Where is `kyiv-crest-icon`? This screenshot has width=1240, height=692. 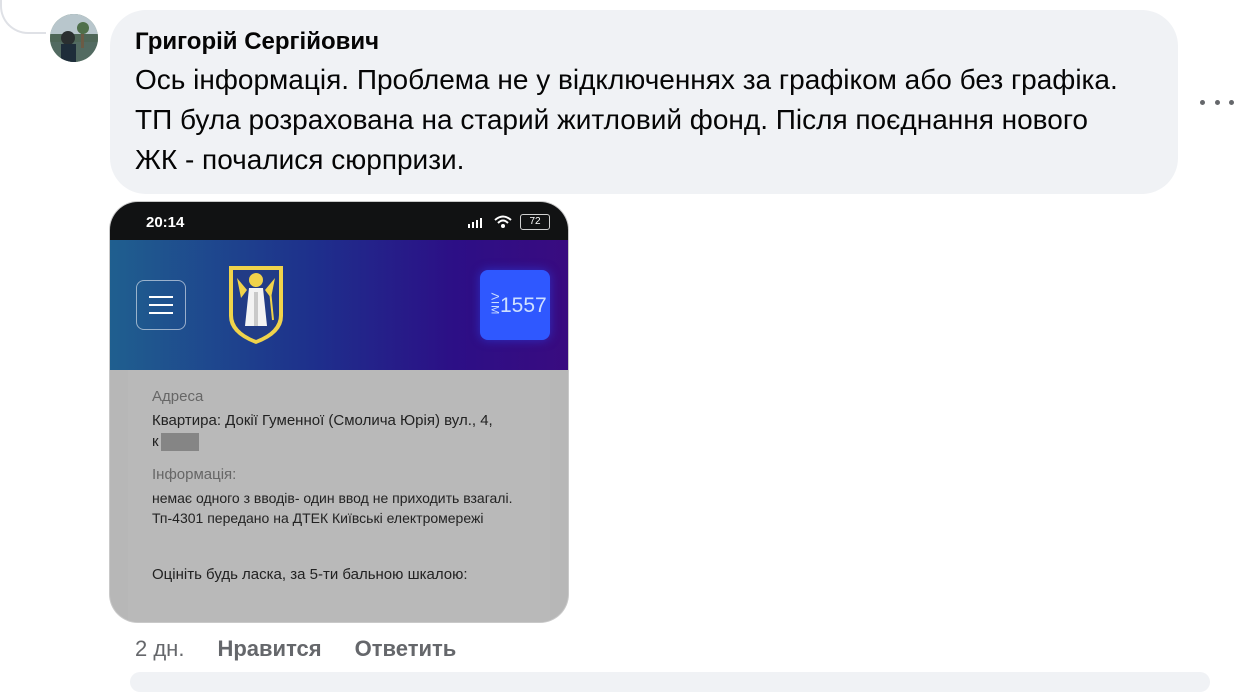 kyiv-crest-icon is located at coordinates (256, 305).